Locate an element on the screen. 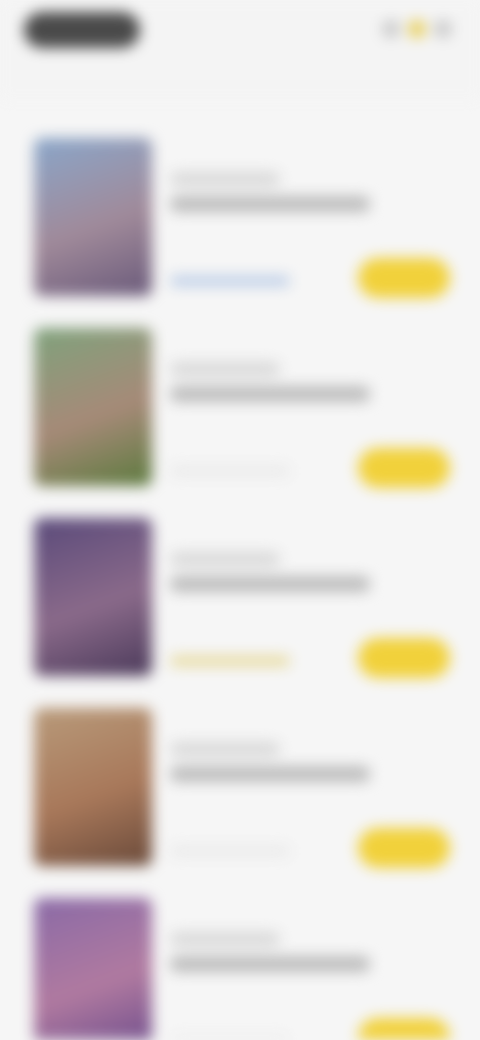 This screenshot has width=480, height=1040. top-actions is located at coordinates (402, 29).